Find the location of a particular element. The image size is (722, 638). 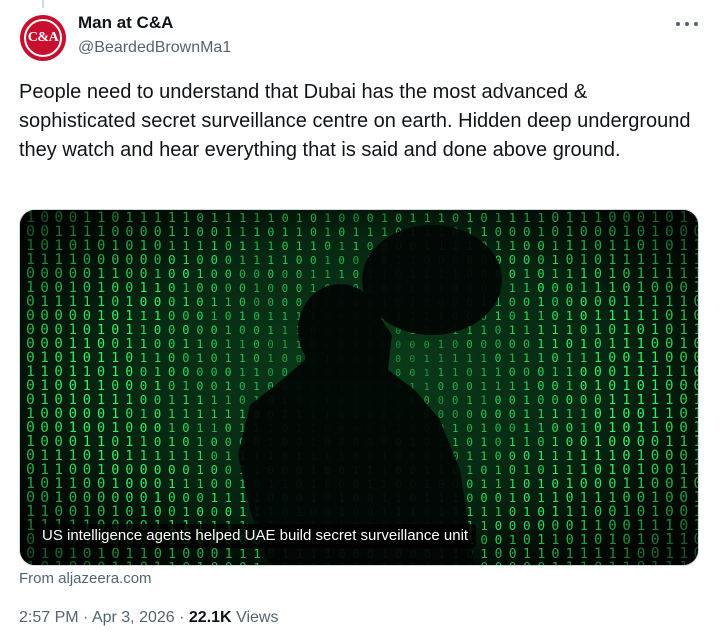

more-dots-icon is located at coordinates (687, 24).